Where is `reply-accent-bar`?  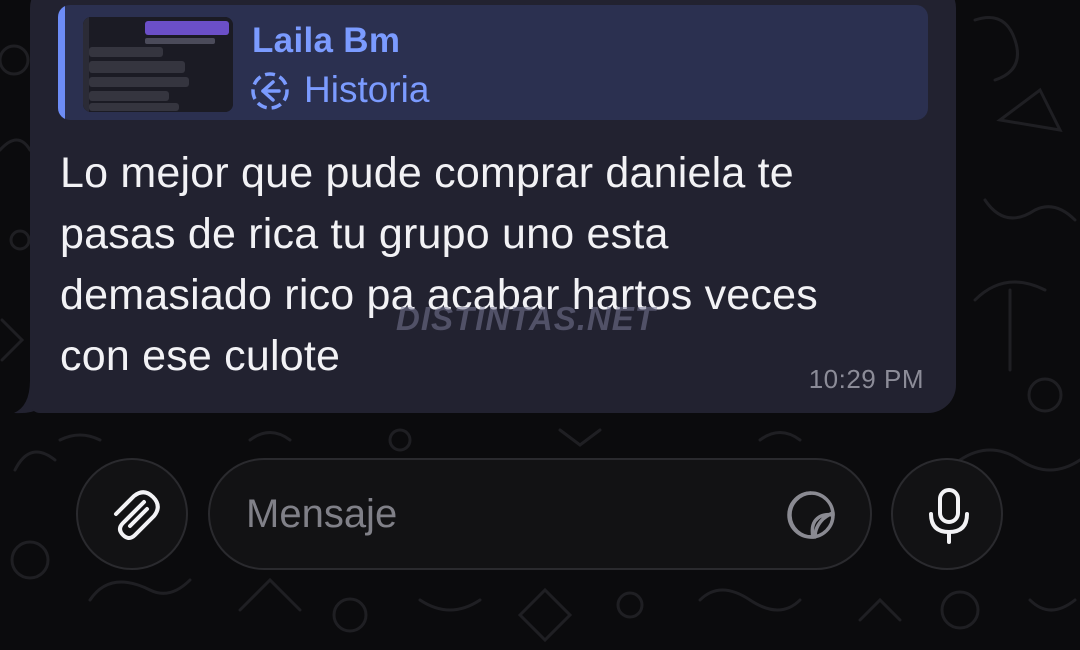
reply-accent-bar is located at coordinates (61, 62).